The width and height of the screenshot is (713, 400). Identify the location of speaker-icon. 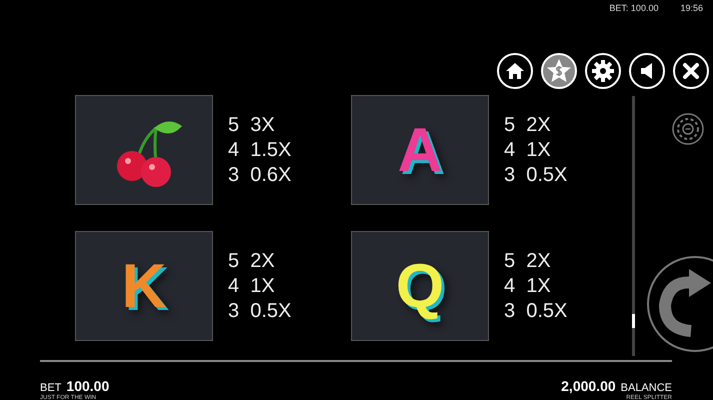
(647, 71).